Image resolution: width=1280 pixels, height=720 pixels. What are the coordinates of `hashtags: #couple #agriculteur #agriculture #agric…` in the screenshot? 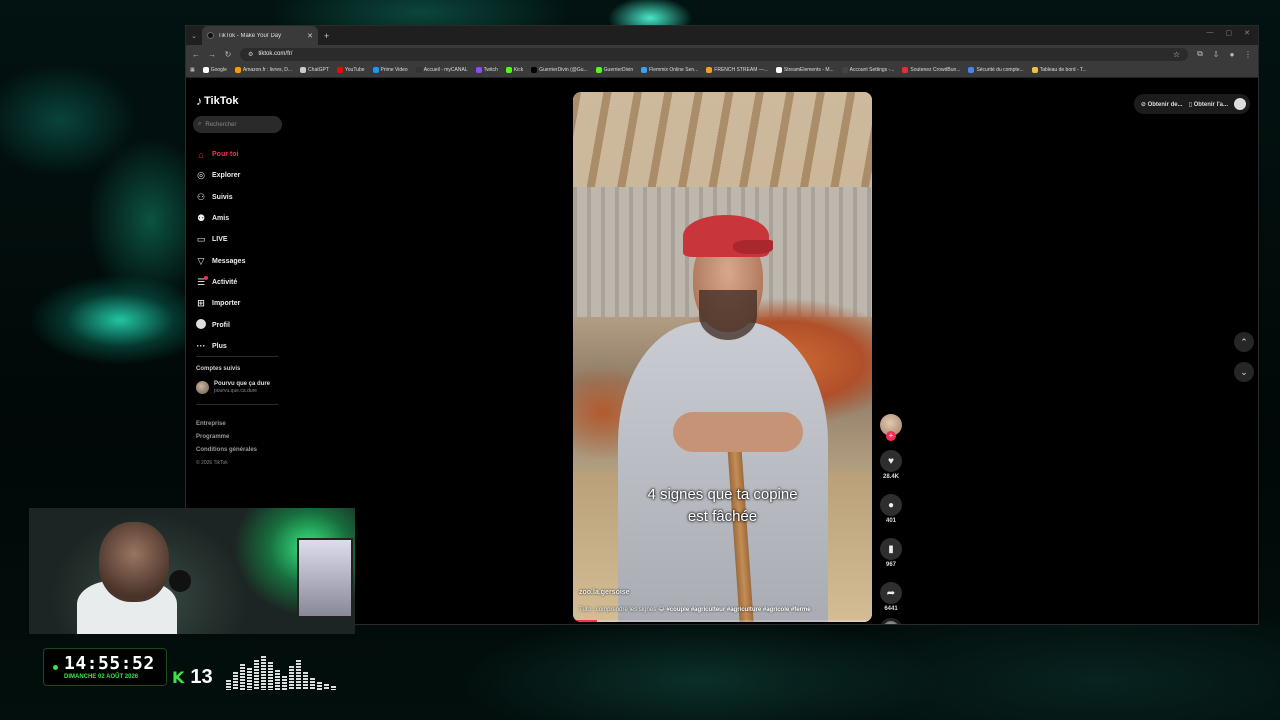 It's located at (739, 610).